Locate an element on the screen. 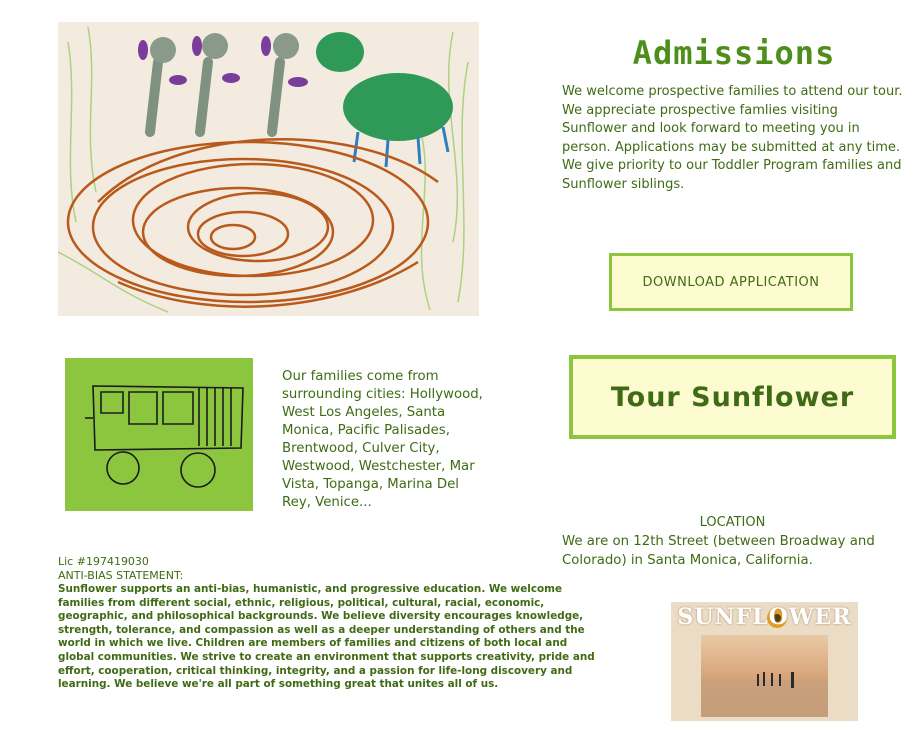 The height and width of the screenshot is (736, 920). location-heading: LOCATION is located at coordinates (732, 522).